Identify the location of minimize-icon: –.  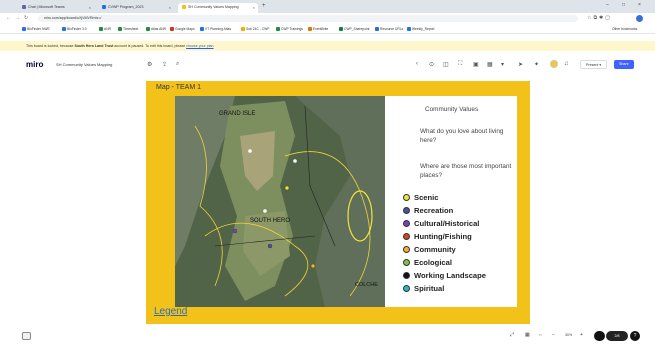
(607, 5).